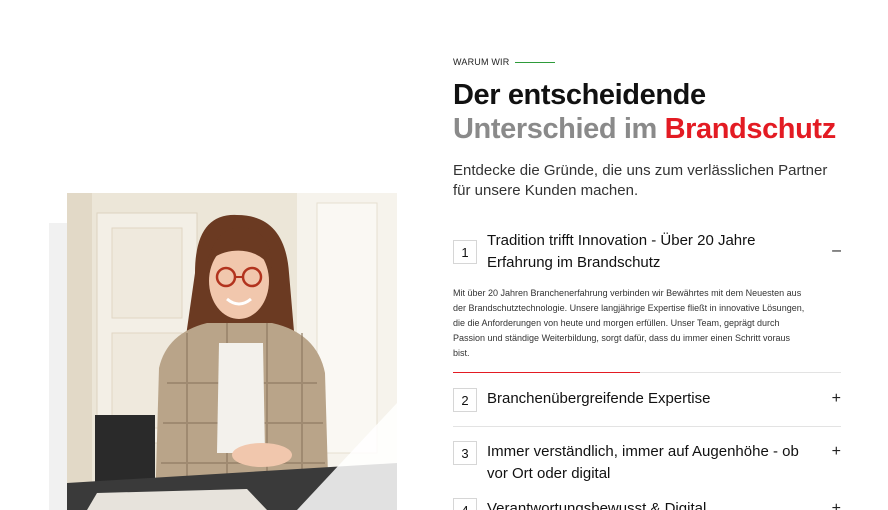 The height and width of the screenshot is (510, 888). What do you see at coordinates (654, 399) in the screenshot?
I see `accordion-title: Branchenübergreifende Expertise` at bounding box center [654, 399].